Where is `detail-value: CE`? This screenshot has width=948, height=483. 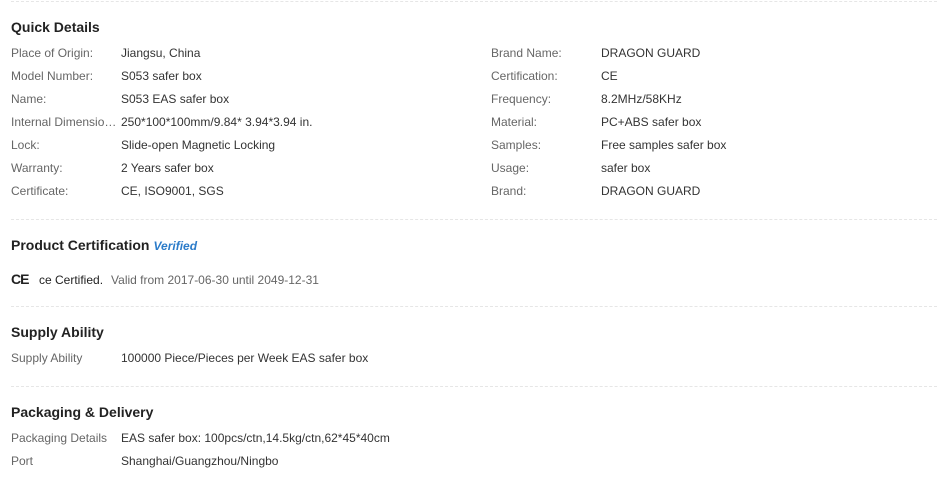 detail-value: CE is located at coordinates (609, 76).